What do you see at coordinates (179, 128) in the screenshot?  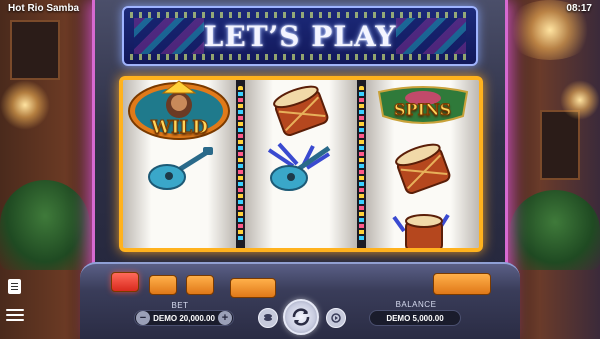 I see `wild-label: WILD` at bounding box center [179, 128].